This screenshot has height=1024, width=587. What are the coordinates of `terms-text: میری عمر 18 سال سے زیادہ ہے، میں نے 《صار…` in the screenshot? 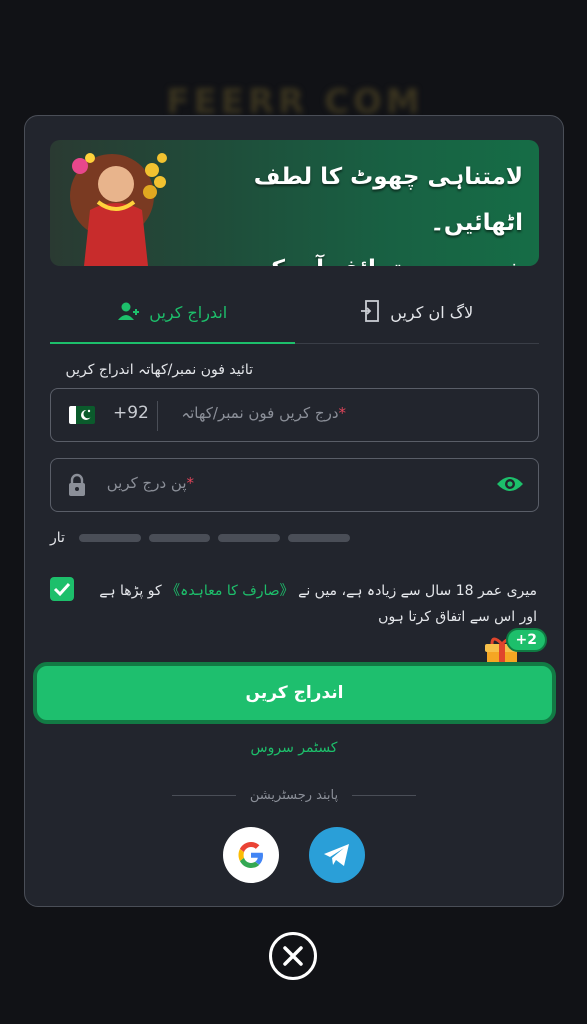 It's located at (317, 604).